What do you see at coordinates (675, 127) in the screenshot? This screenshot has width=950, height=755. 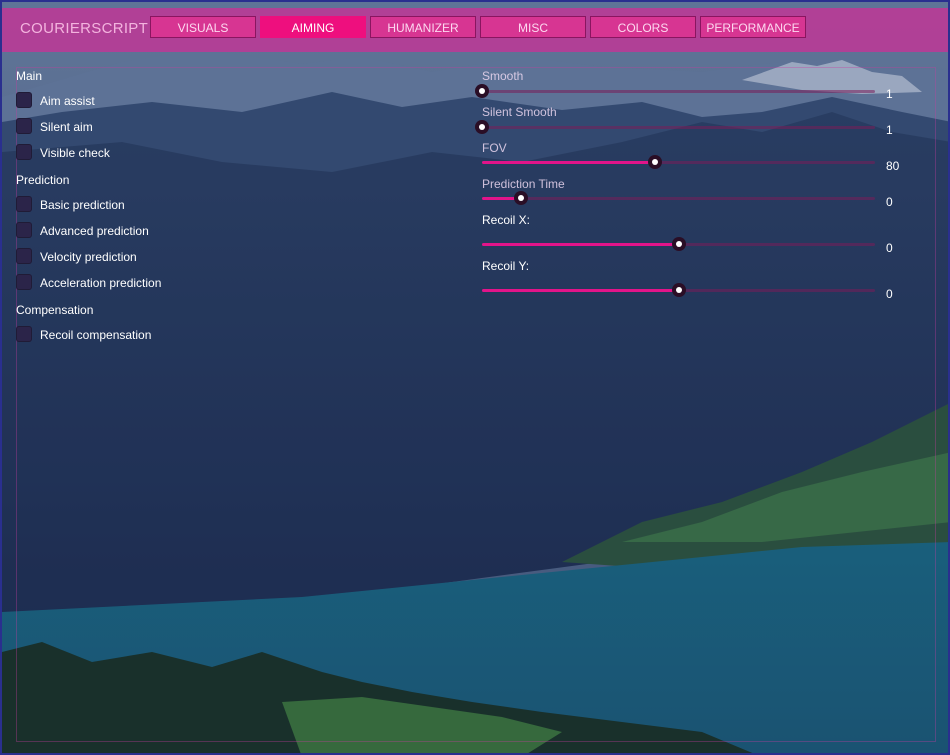 I see `silent-smooth-slider` at bounding box center [675, 127].